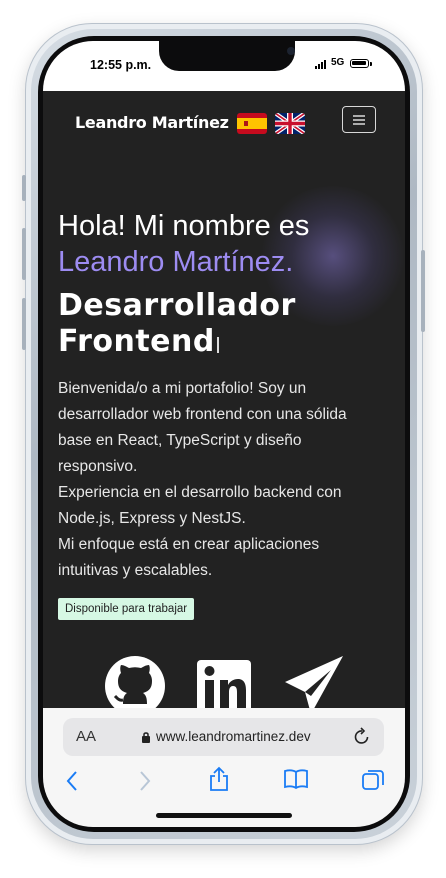 The height and width of the screenshot is (878, 446). I want to click on battery-icon, so click(359, 63).